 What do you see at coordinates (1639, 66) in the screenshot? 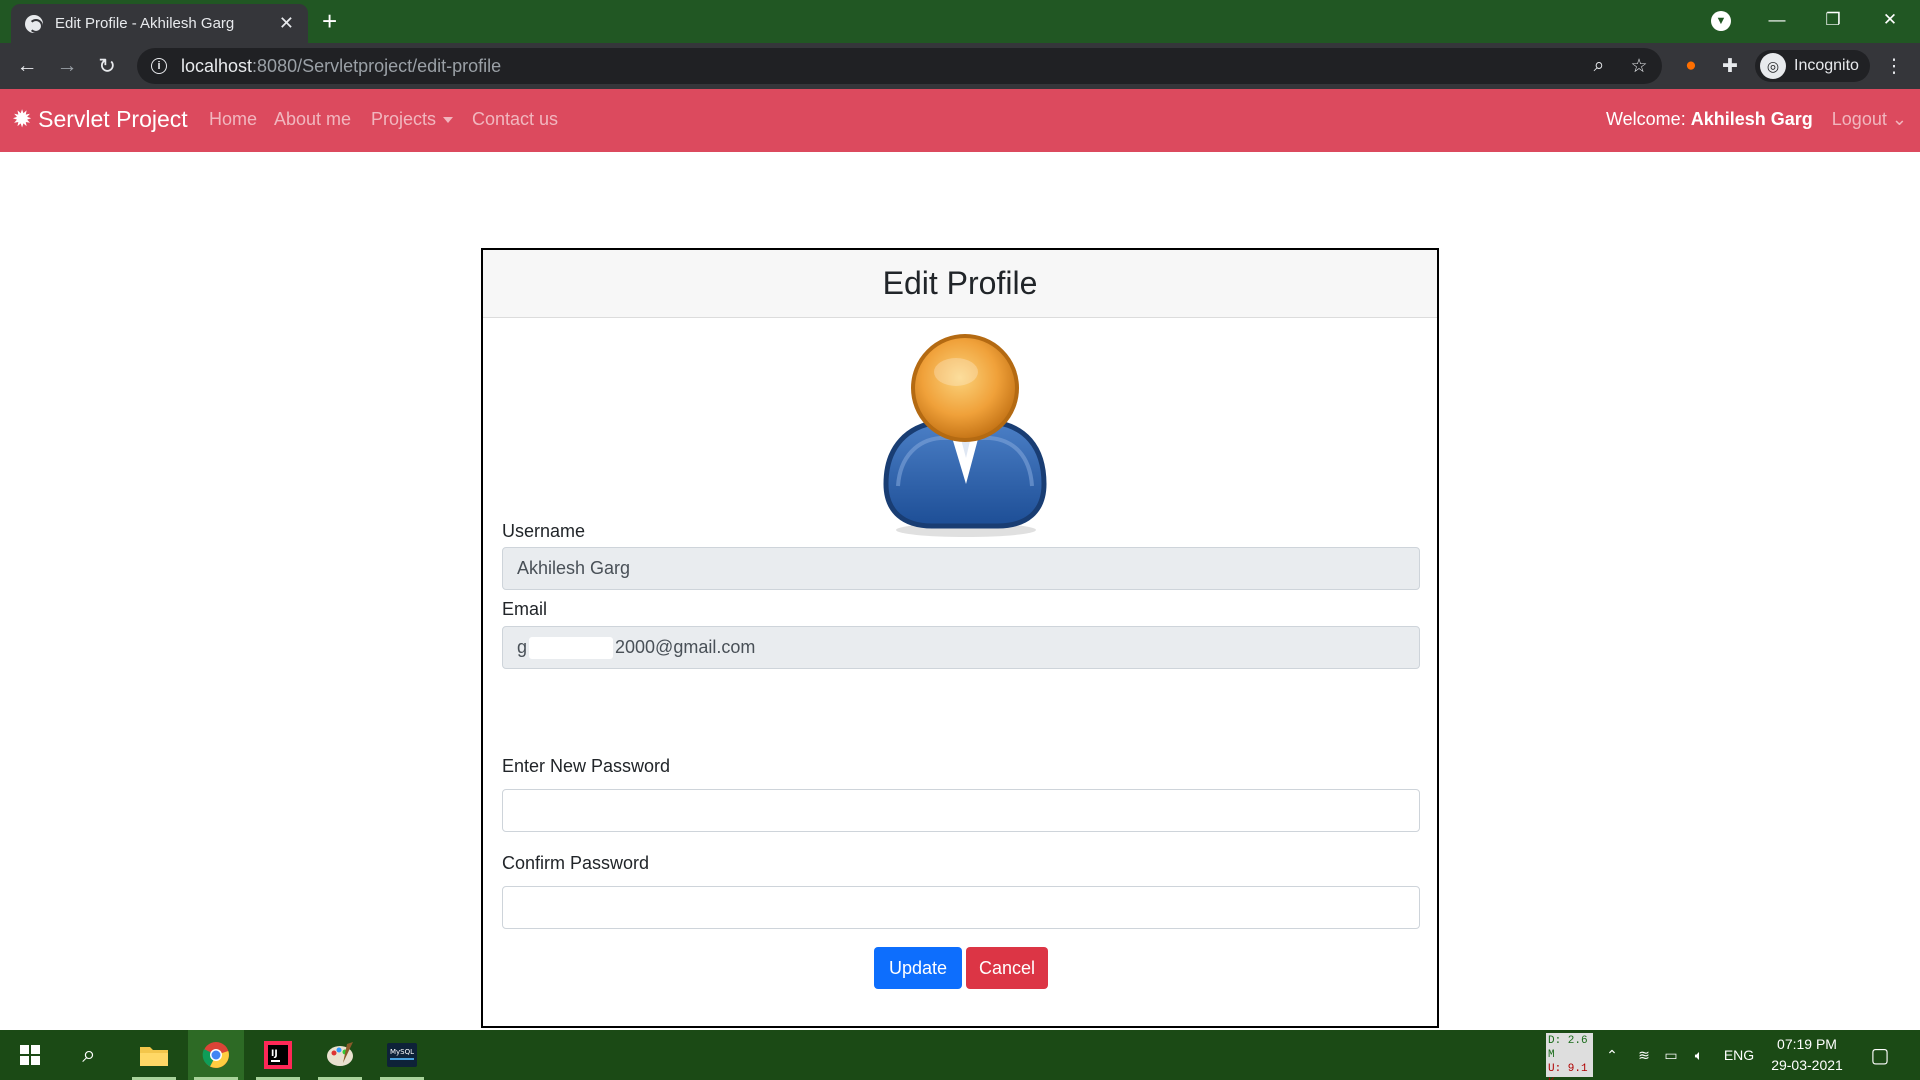
I see `star-icon: ☆` at bounding box center [1639, 66].